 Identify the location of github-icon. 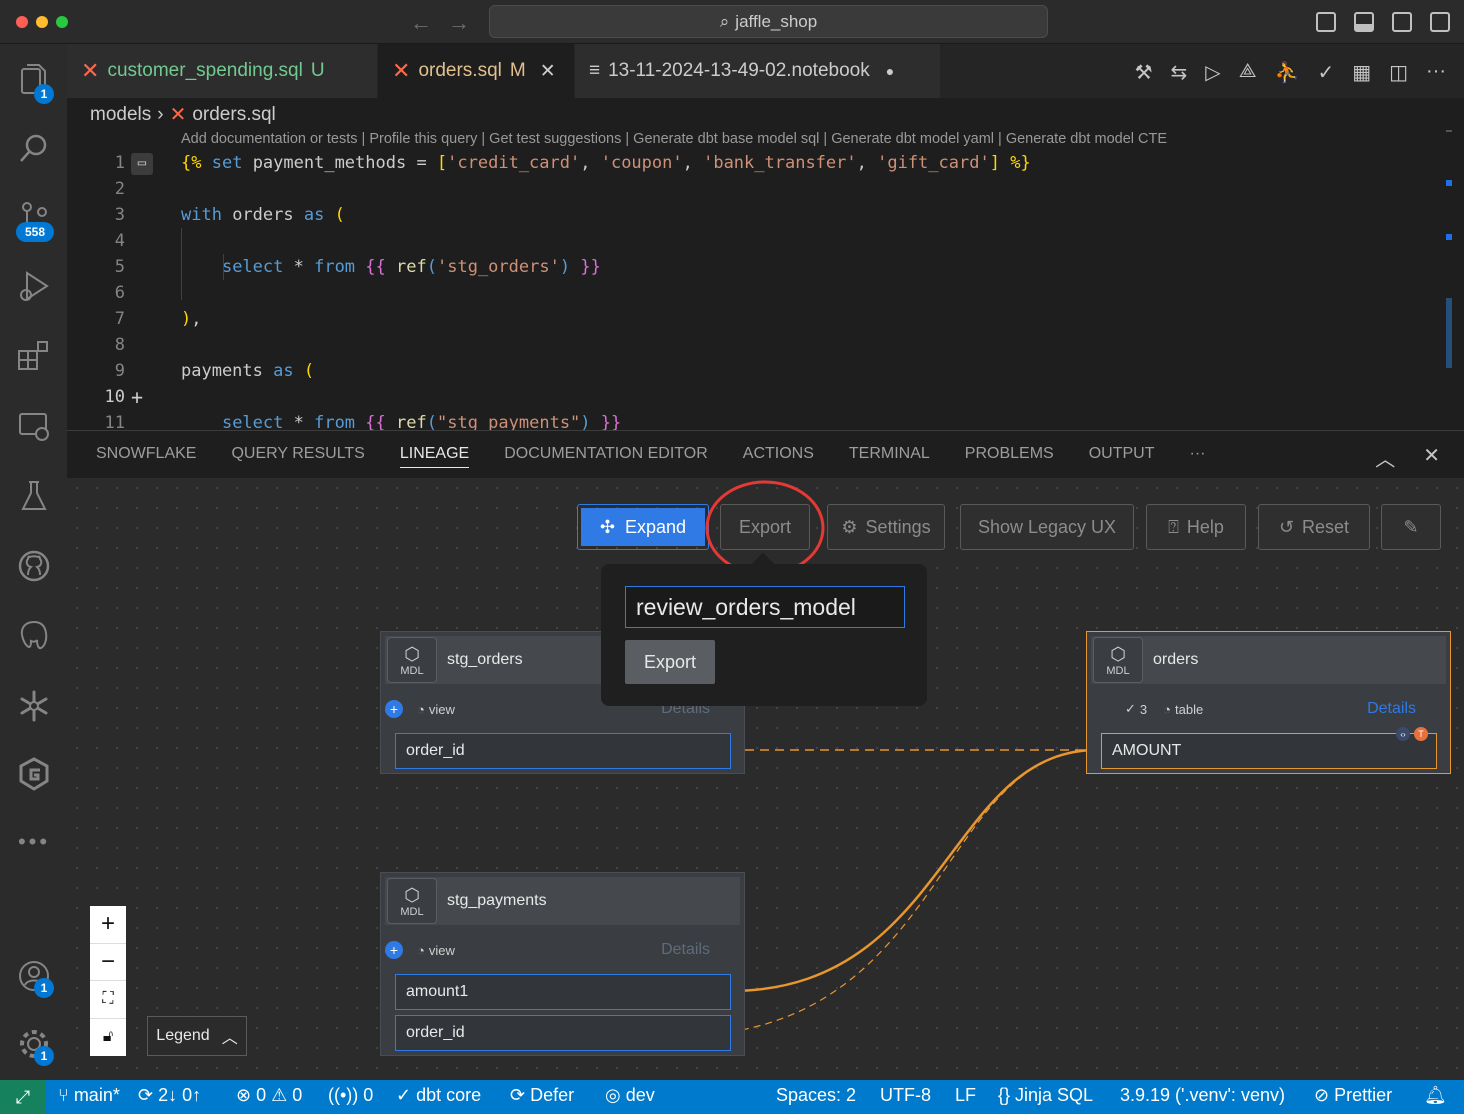
(34, 566).